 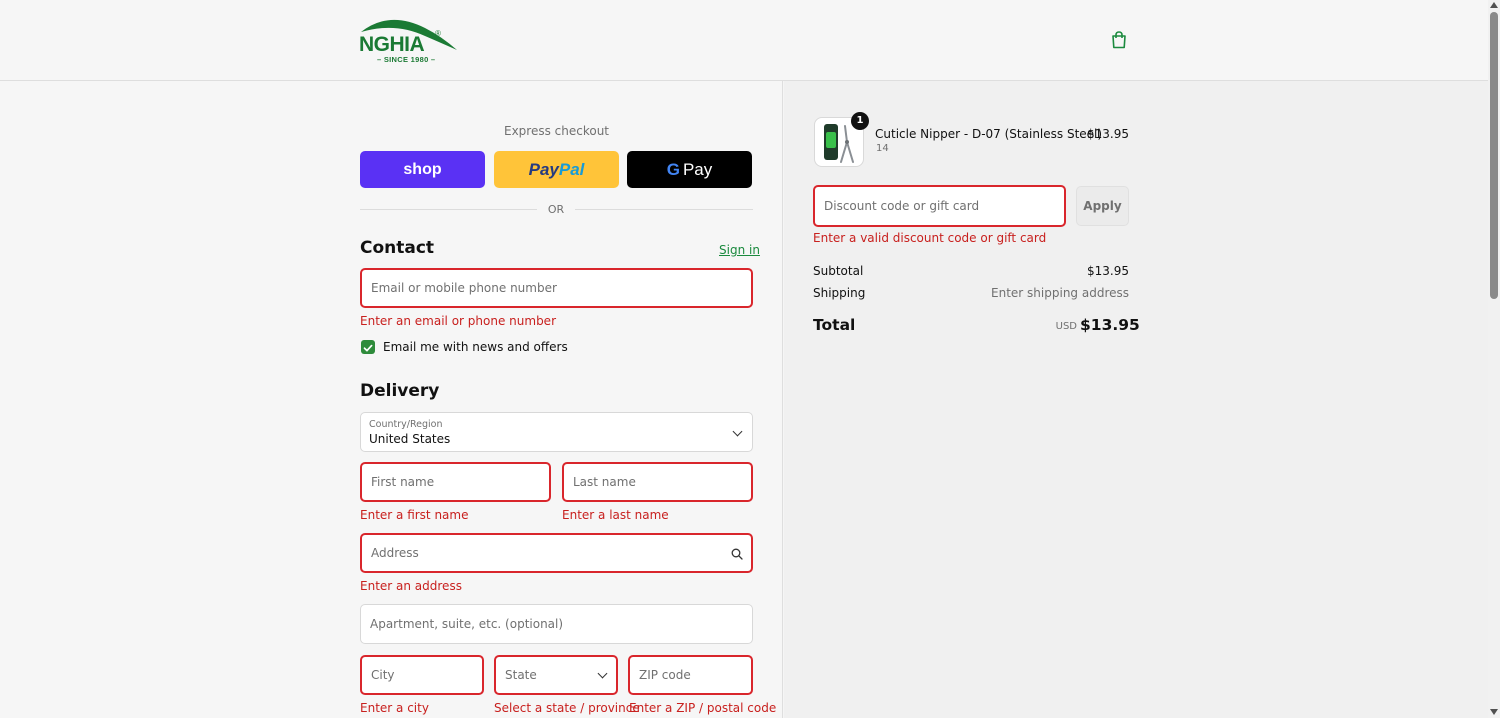 I want to click on last-name-field, so click(x=657, y=482).